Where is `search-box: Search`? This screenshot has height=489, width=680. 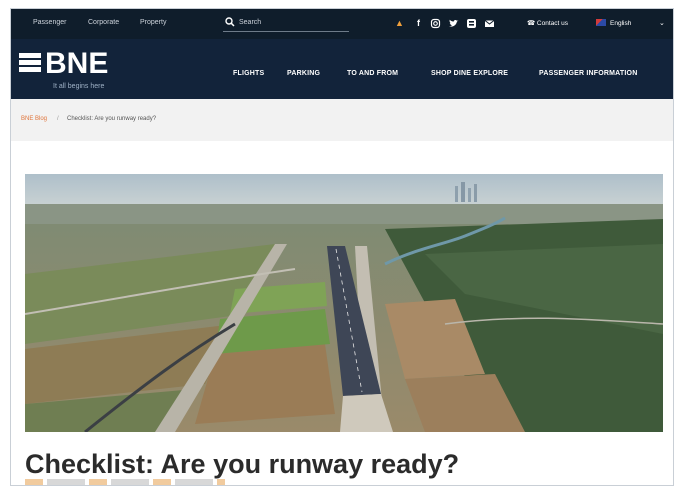 search-box: Search is located at coordinates (286, 23).